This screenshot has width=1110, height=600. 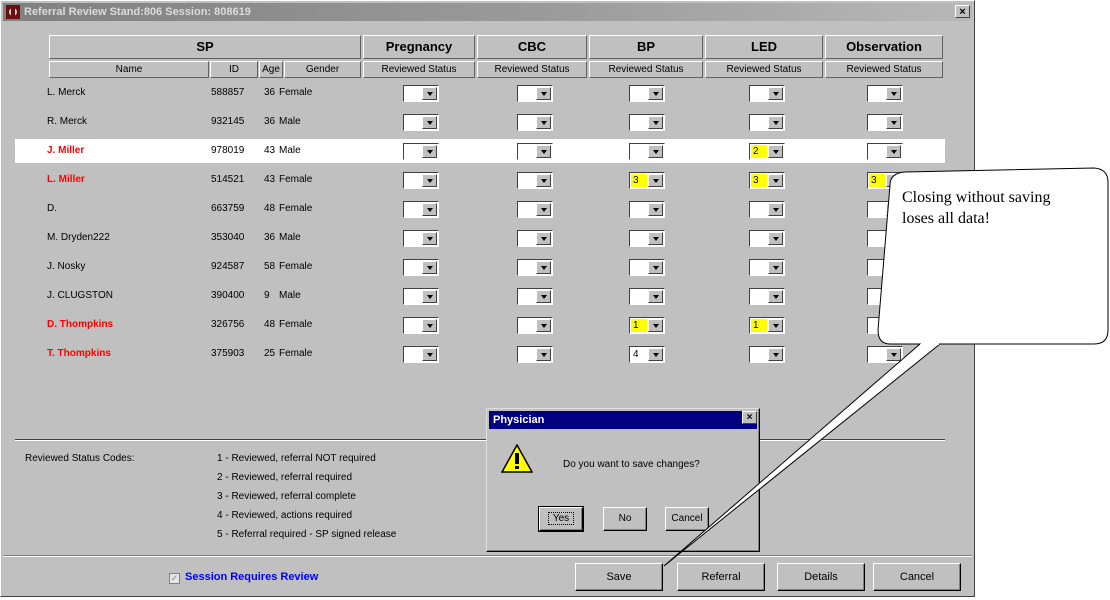 What do you see at coordinates (623, 420) in the screenshot?
I see `dialog-title: Physician` at bounding box center [623, 420].